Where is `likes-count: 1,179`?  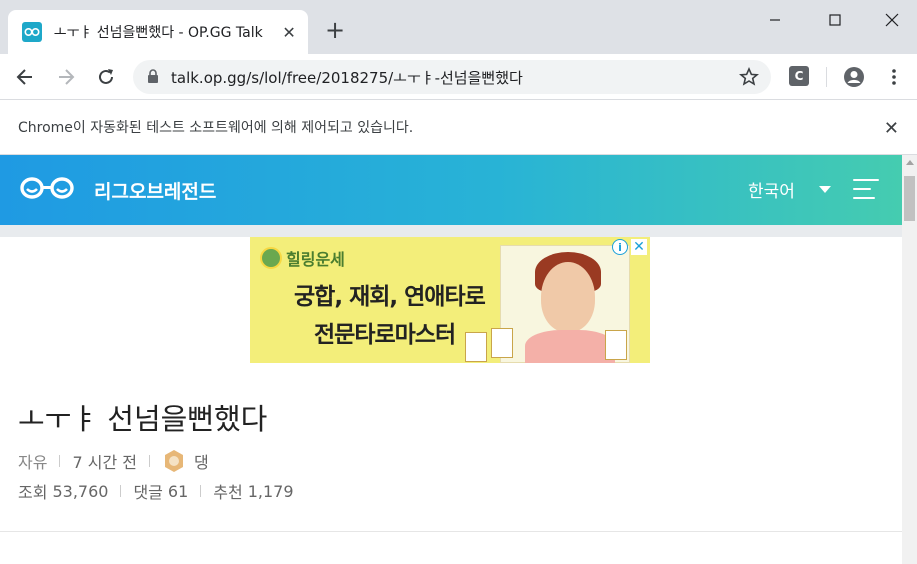 likes-count: 1,179 is located at coordinates (270, 491).